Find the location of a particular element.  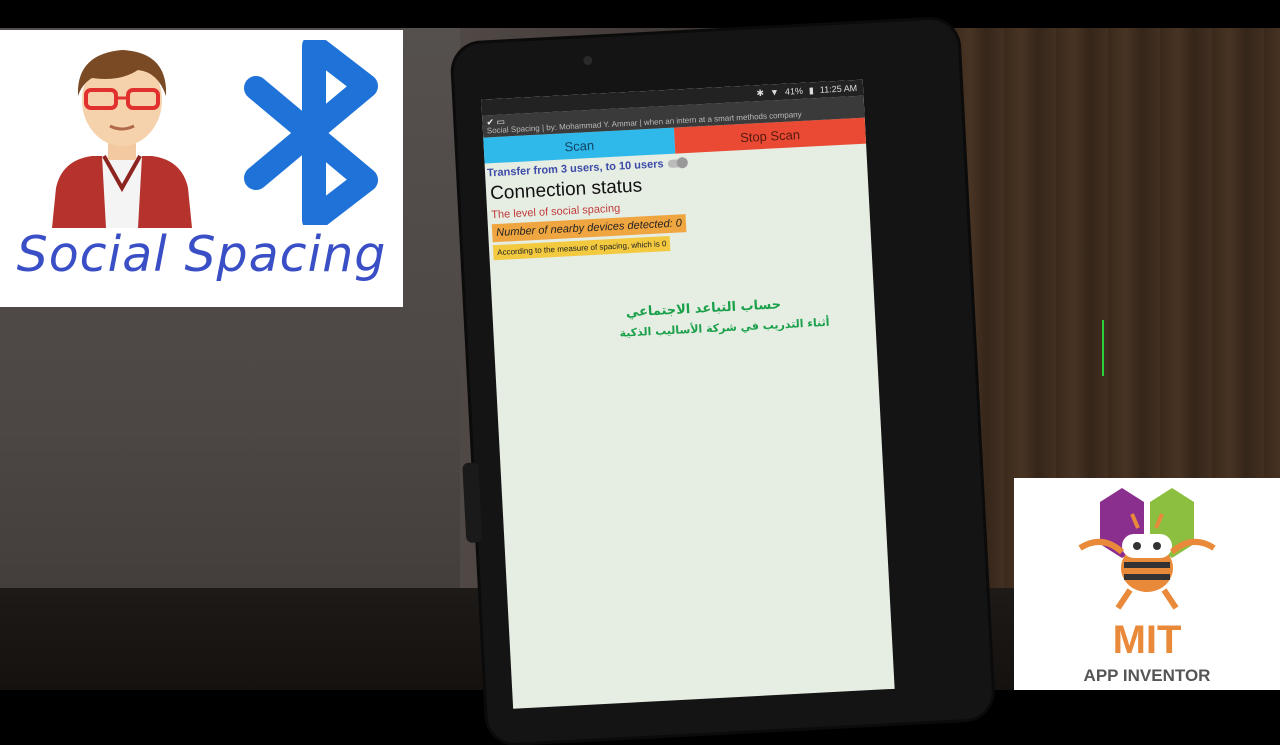

mit-app-inventor-card: MIT APP INVENTOR is located at coordinates (1147, 584).